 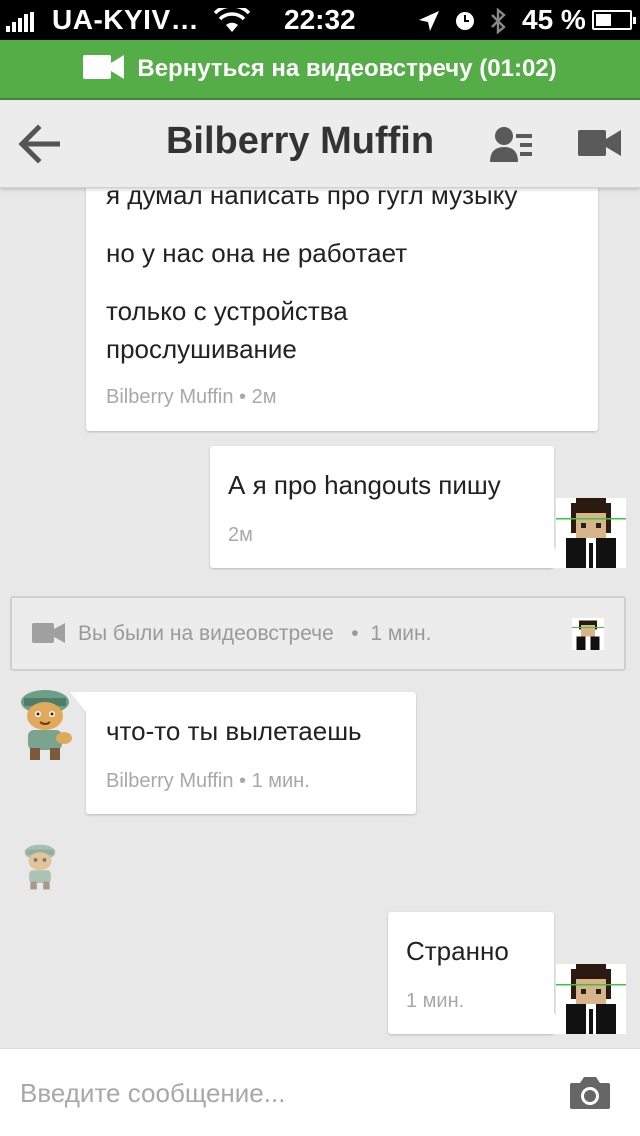 I want to click on hangout-participant-avatar, so click(x=588, y=634).